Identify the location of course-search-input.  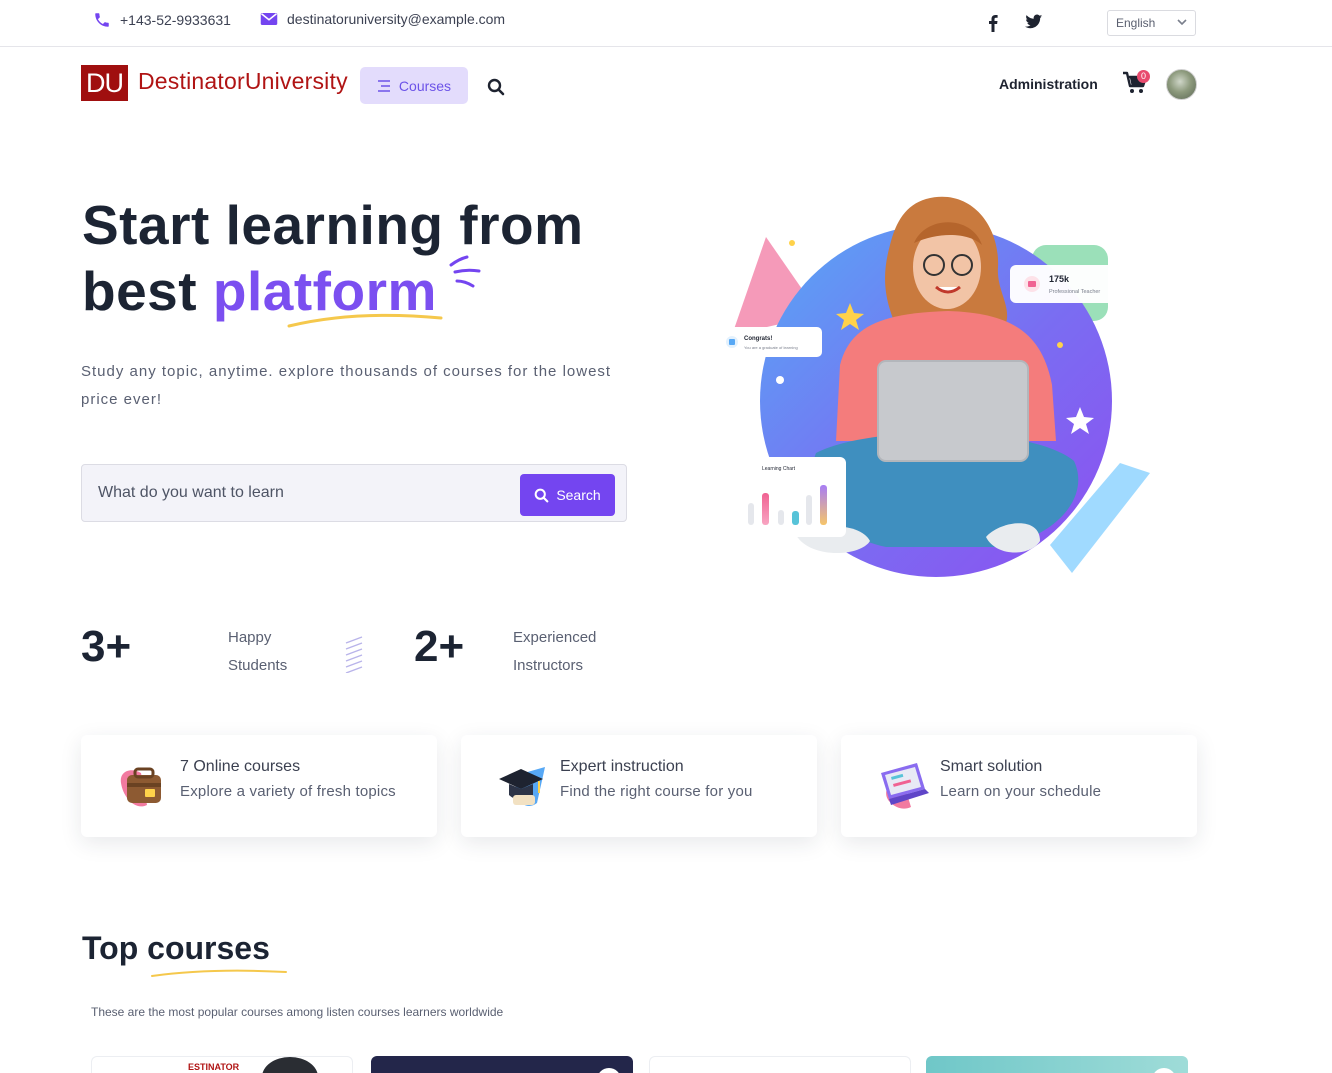
(298, 493).